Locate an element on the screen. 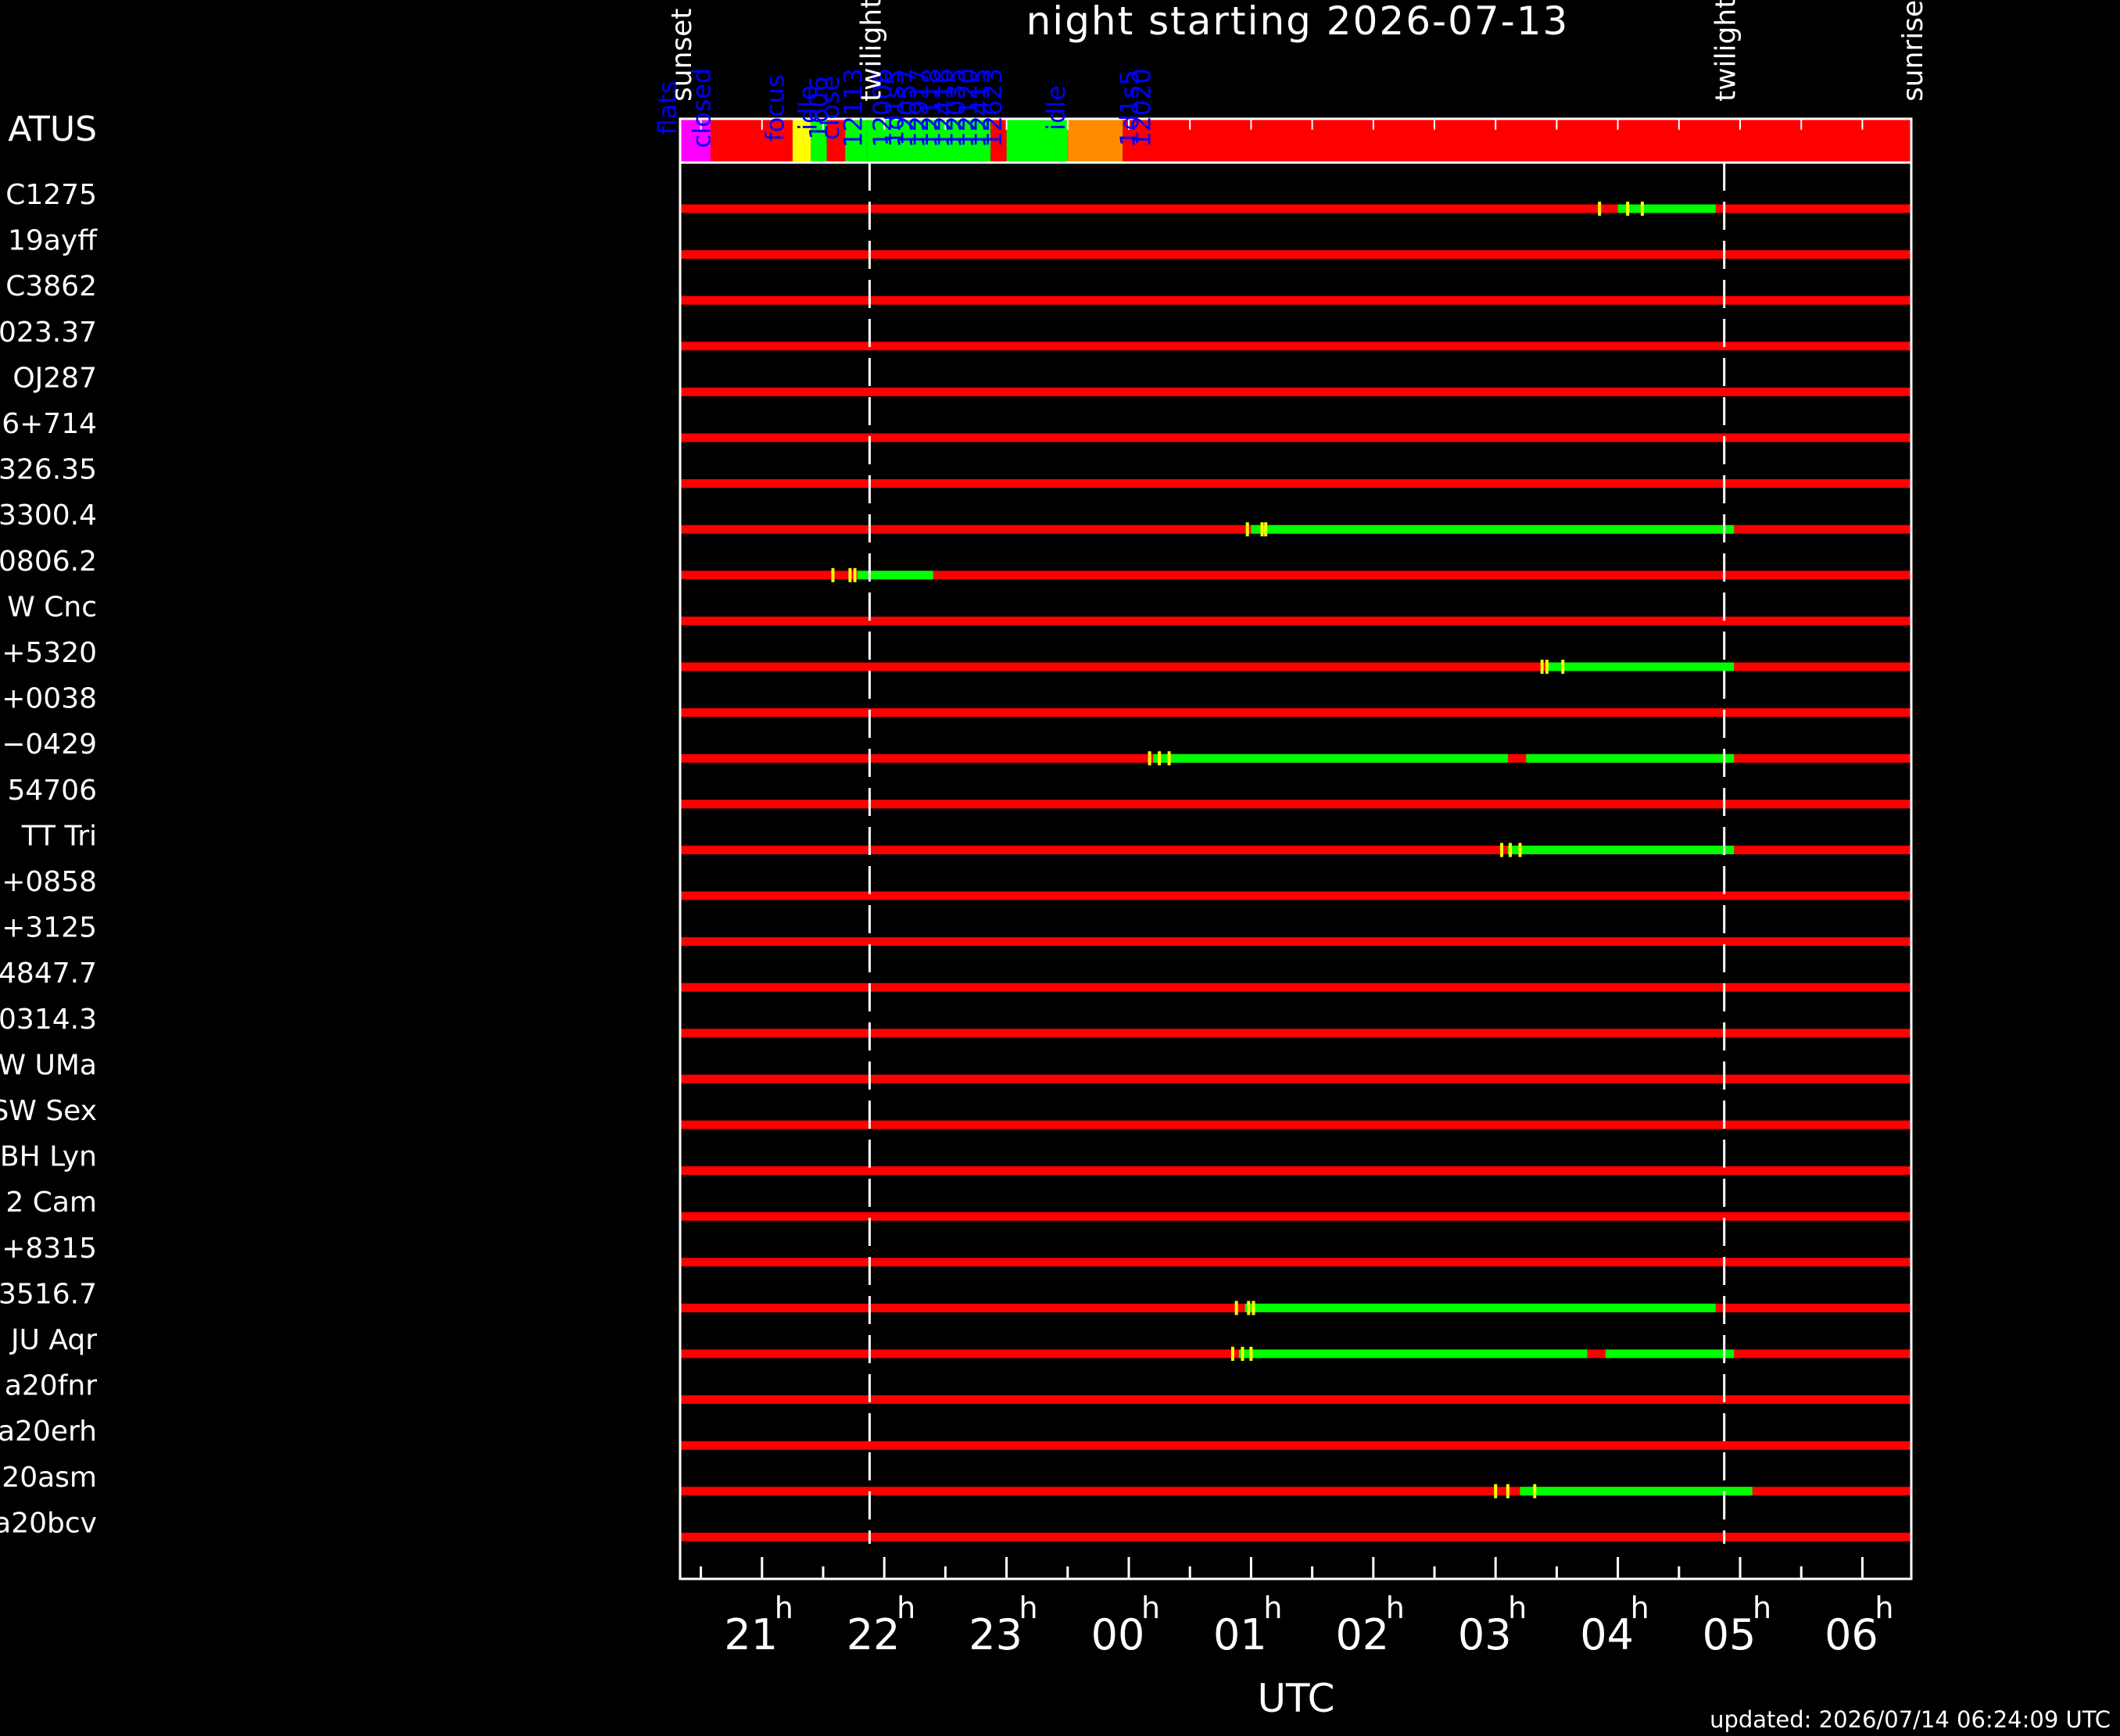 The width and height of the screenshot is (2120, 1736). x-tick-label: 03 is located at coordinates (1485, 1634).